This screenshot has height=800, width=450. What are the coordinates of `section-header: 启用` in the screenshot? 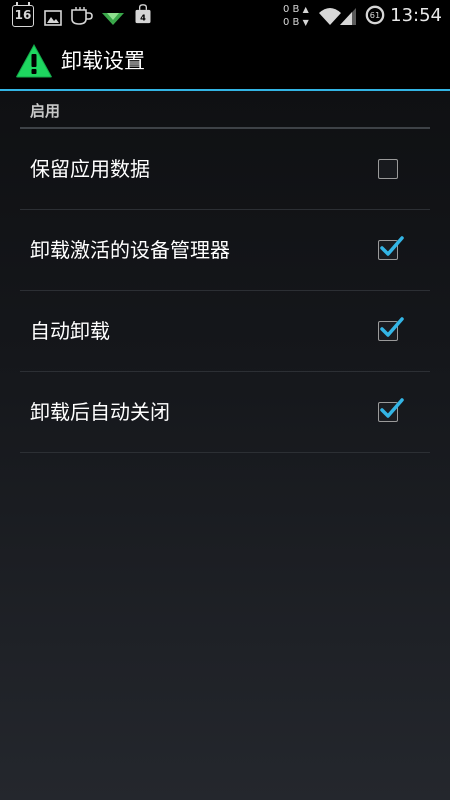 It's located at (45, 111).